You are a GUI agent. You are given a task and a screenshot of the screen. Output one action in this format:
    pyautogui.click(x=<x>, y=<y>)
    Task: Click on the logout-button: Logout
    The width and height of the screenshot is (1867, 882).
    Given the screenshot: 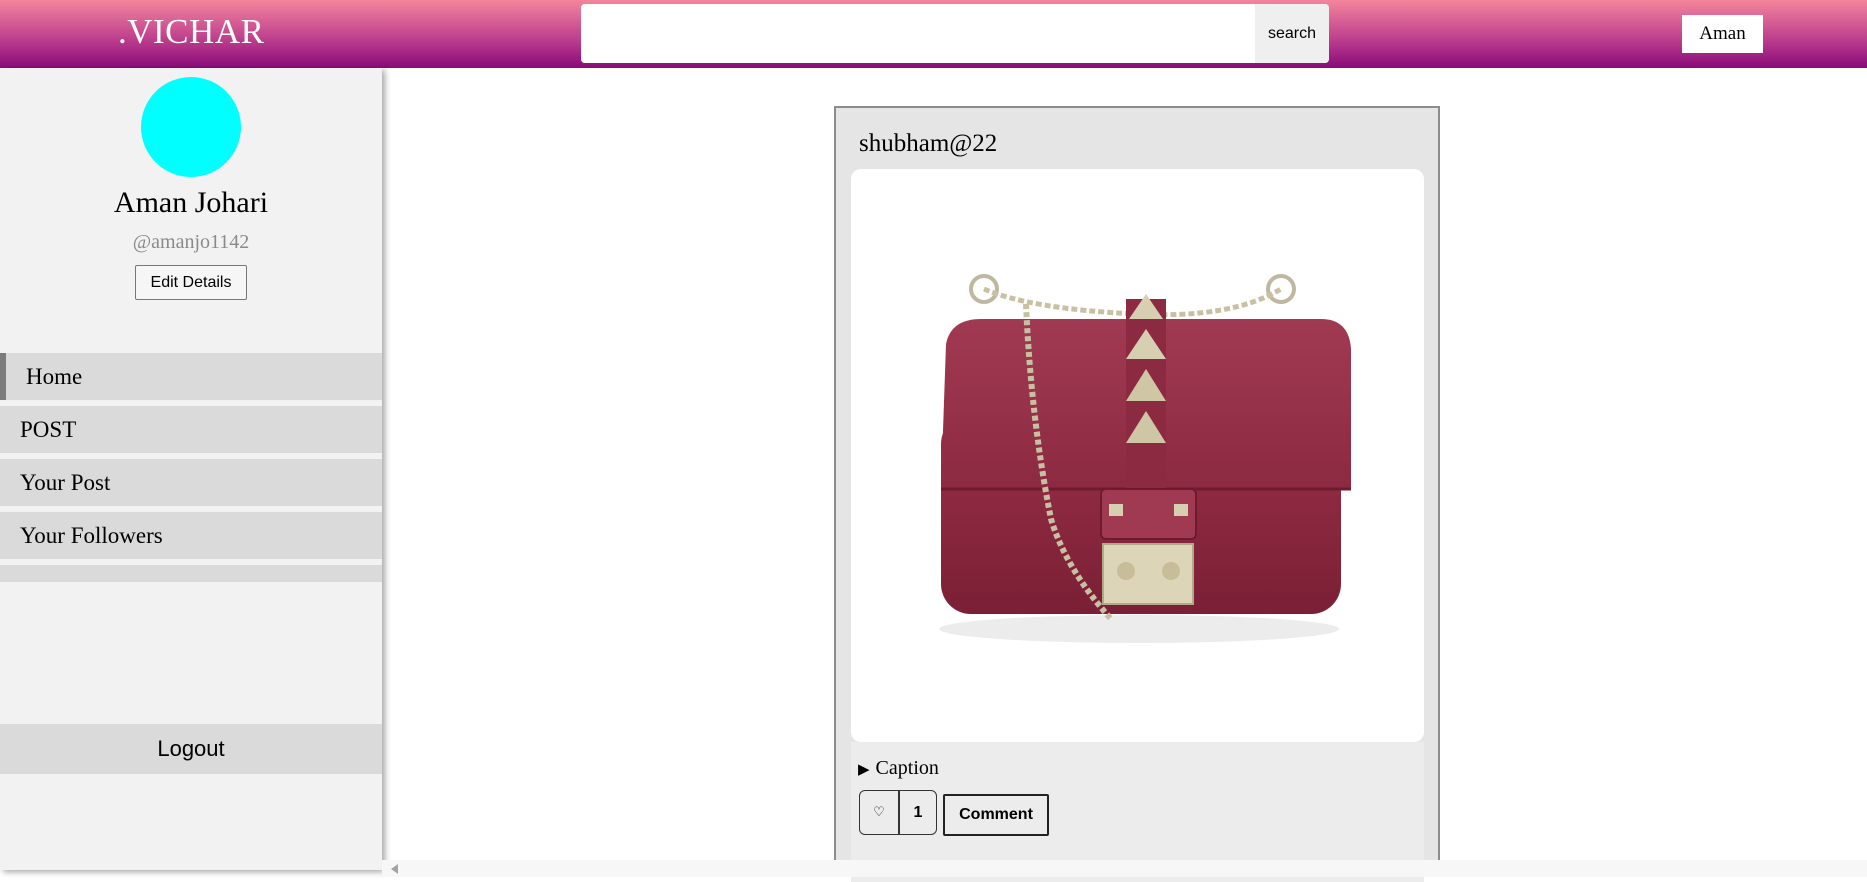 What is the action you would take?
    pyautogui.click(x=191, y=749)
    